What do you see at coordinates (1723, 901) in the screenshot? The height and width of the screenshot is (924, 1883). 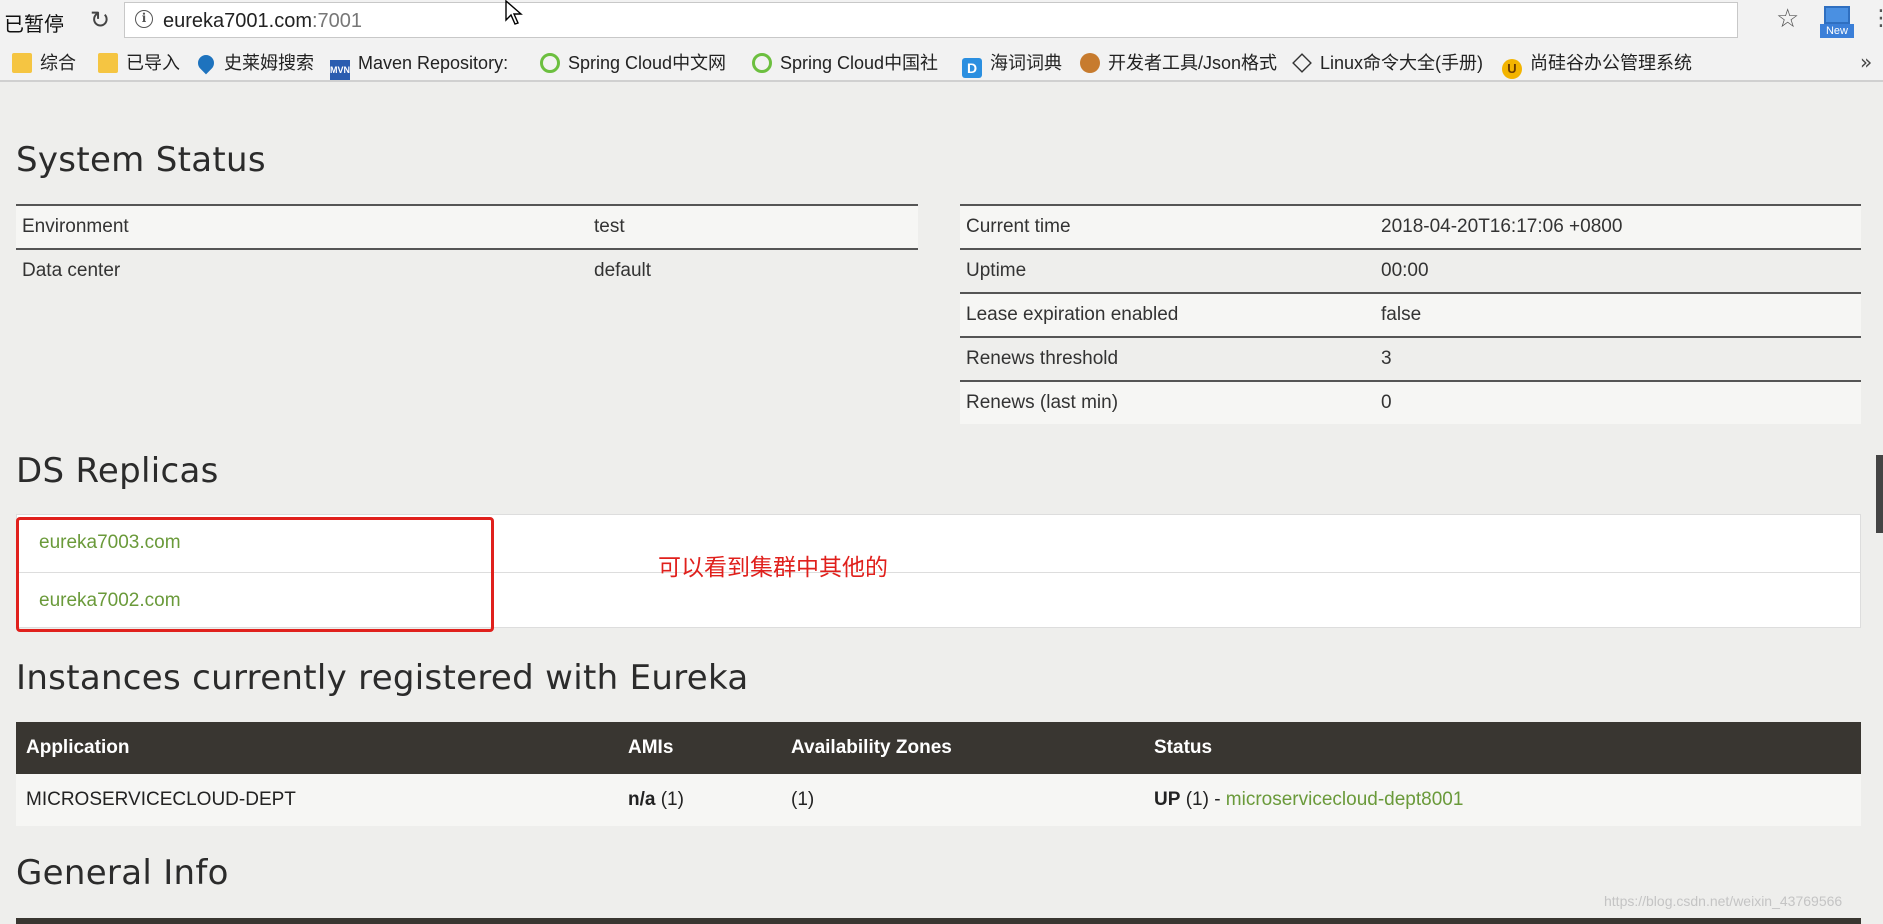 I see `watermark: https://blog.csdn.net/weixin_43769566` at bounding box center [1723, 901].